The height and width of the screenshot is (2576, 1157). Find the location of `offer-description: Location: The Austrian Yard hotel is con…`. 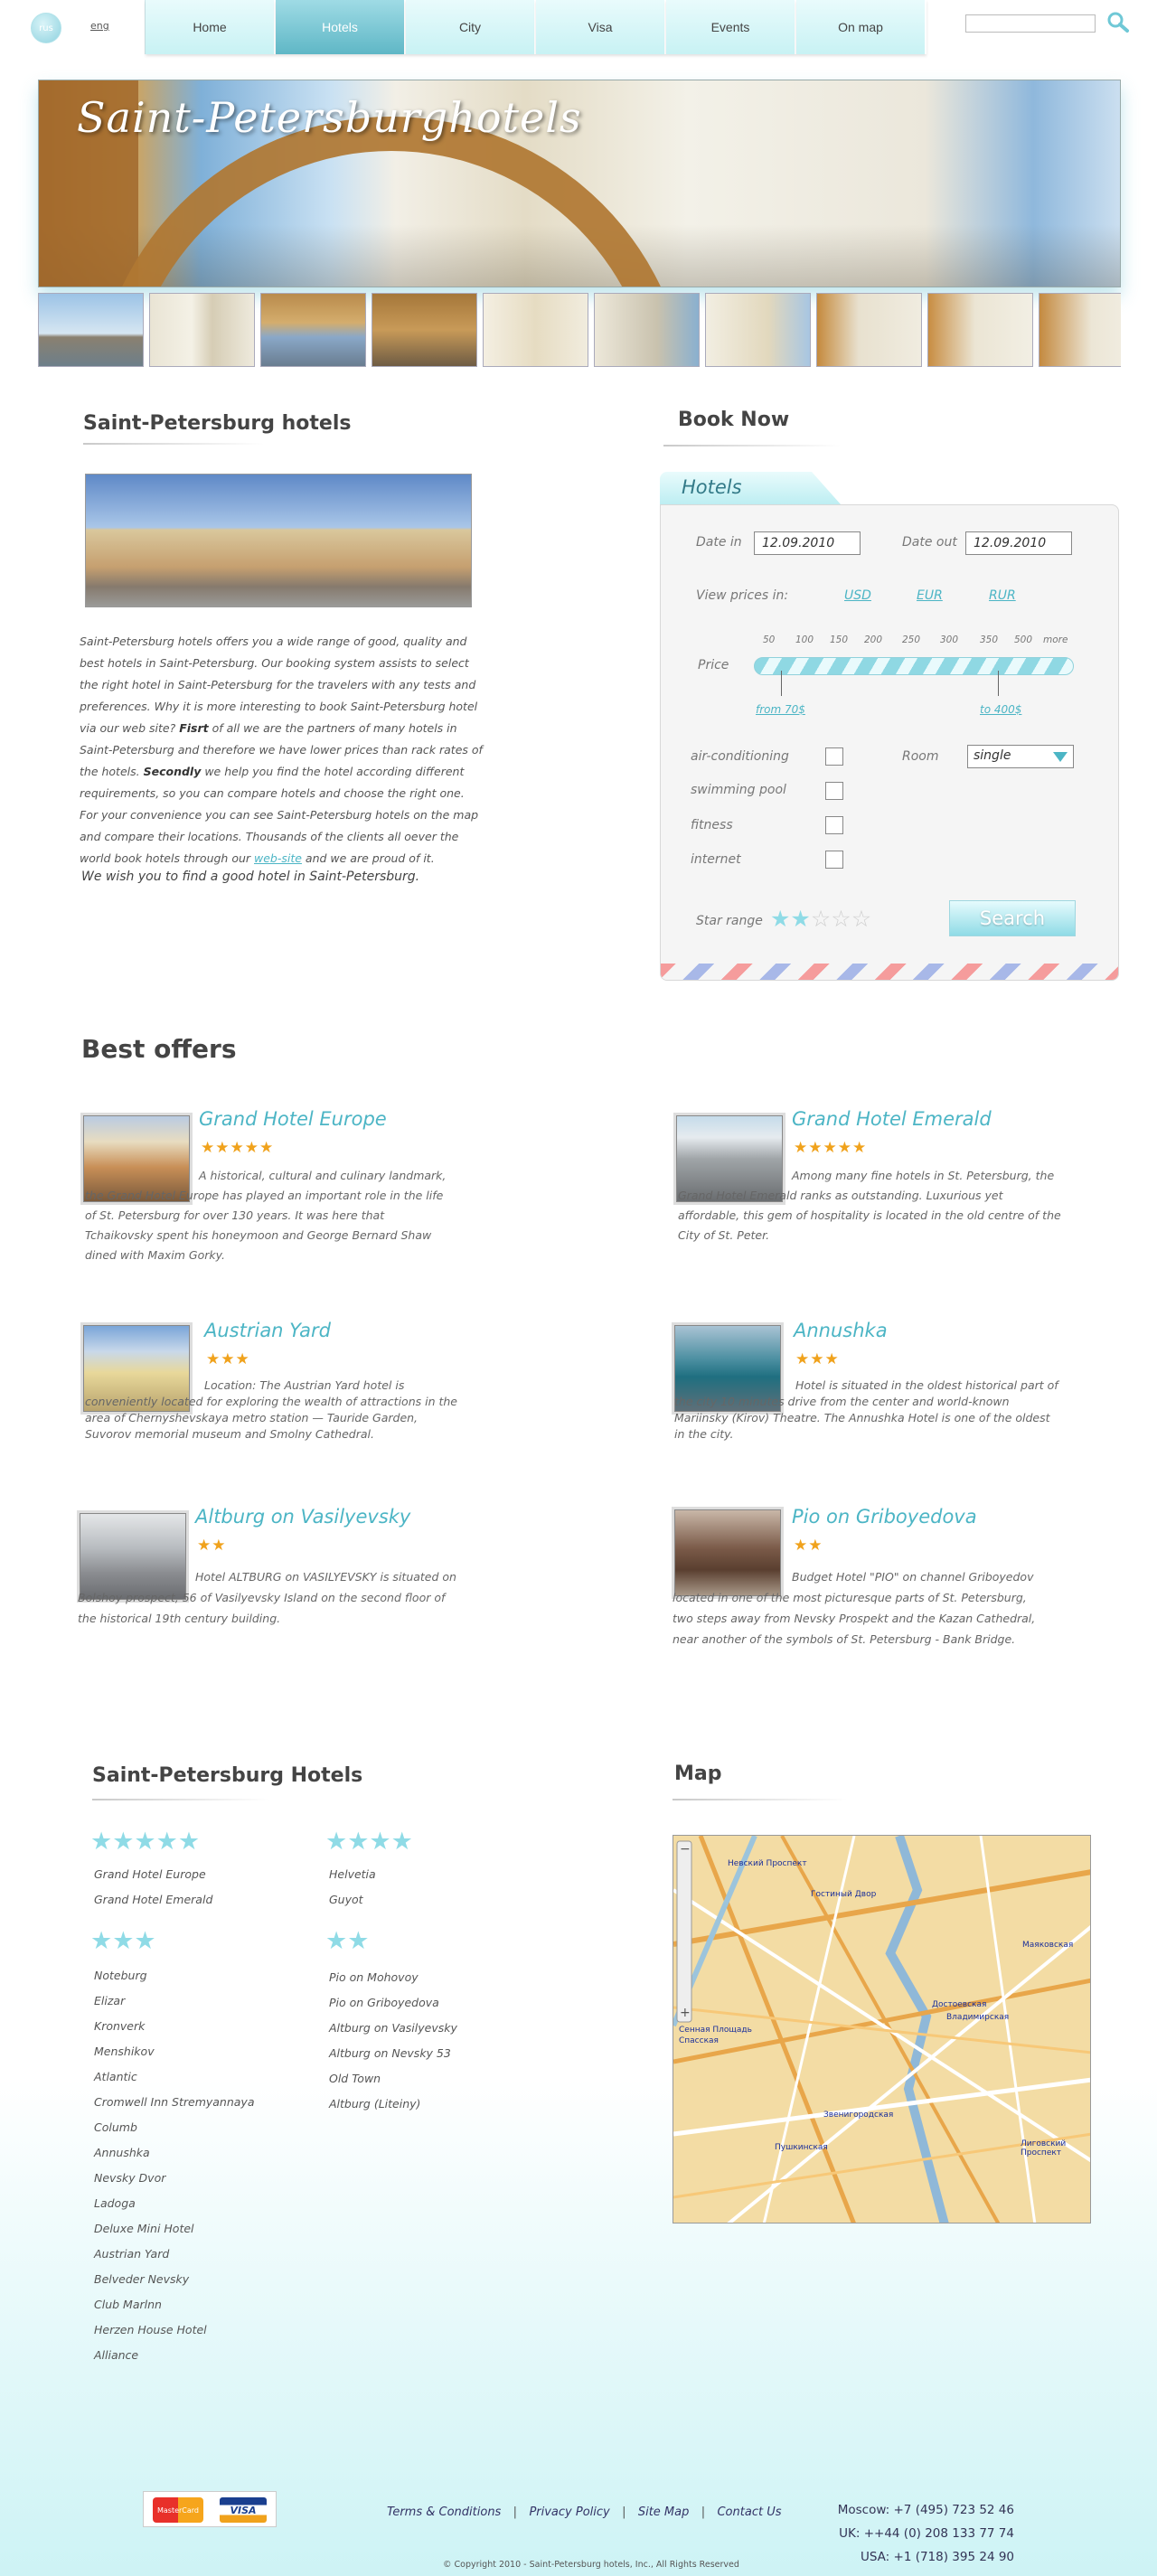

offer-description: Location: The Austrian Yard hotel is con… is located at coordinates (271, 1409).